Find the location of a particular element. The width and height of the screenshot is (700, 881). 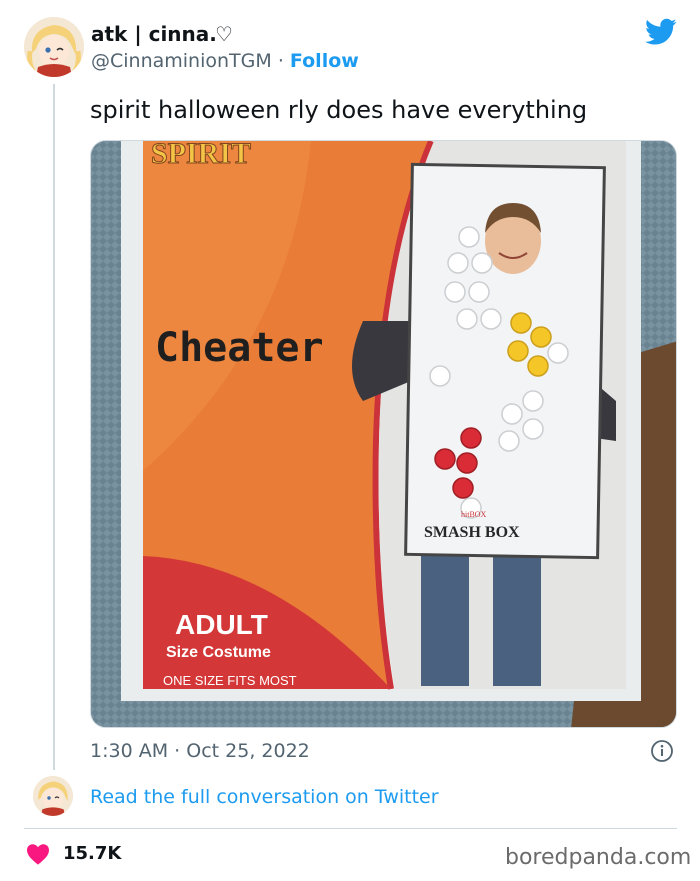

author-avatar is located at coordinates (54, 47).